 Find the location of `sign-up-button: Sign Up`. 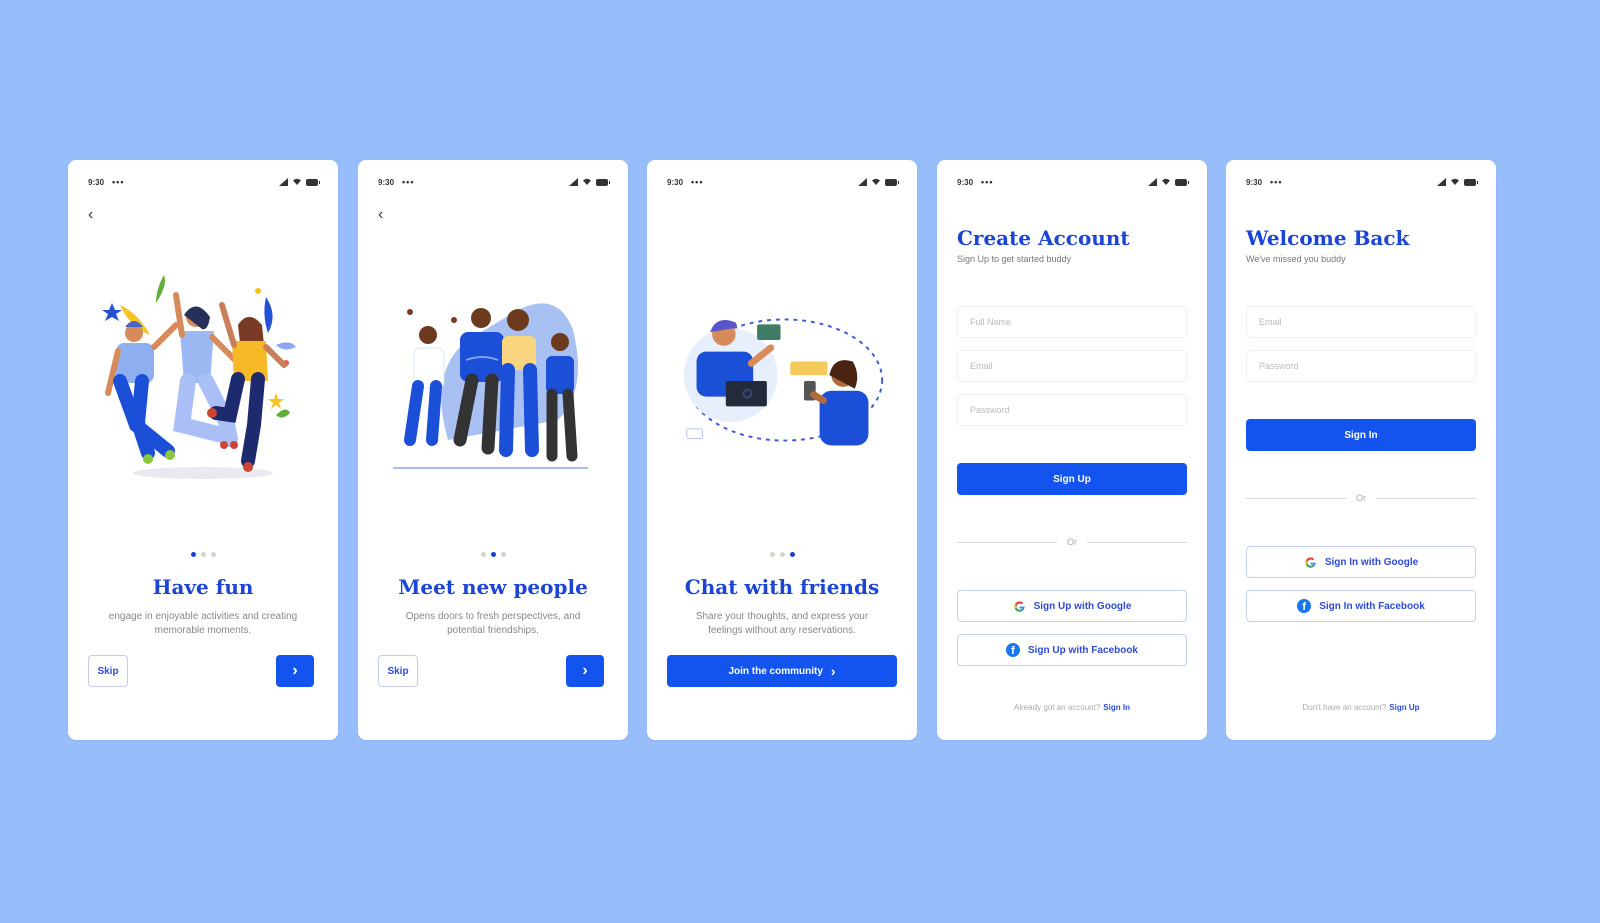

sign-up-button: Sign Up is located at coordinates (1072, 479).